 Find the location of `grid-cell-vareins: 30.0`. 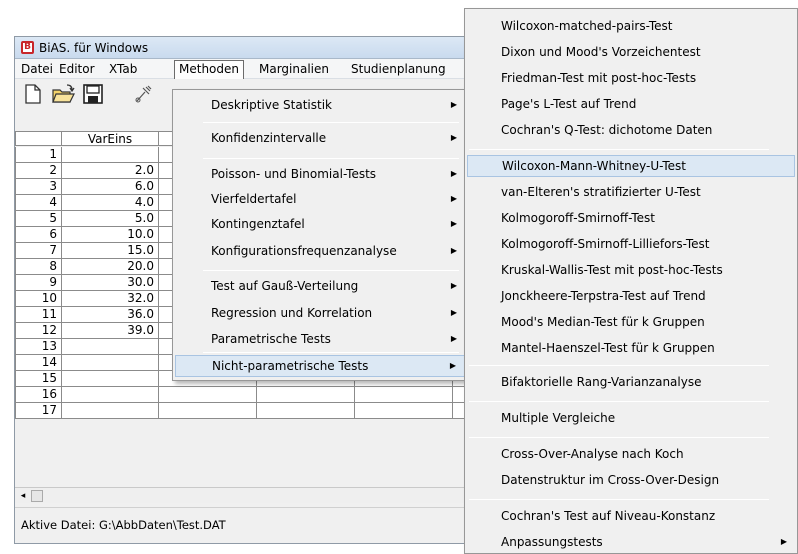

grid-cell-vareins: 30.0 is located at coordinates (110, 283).